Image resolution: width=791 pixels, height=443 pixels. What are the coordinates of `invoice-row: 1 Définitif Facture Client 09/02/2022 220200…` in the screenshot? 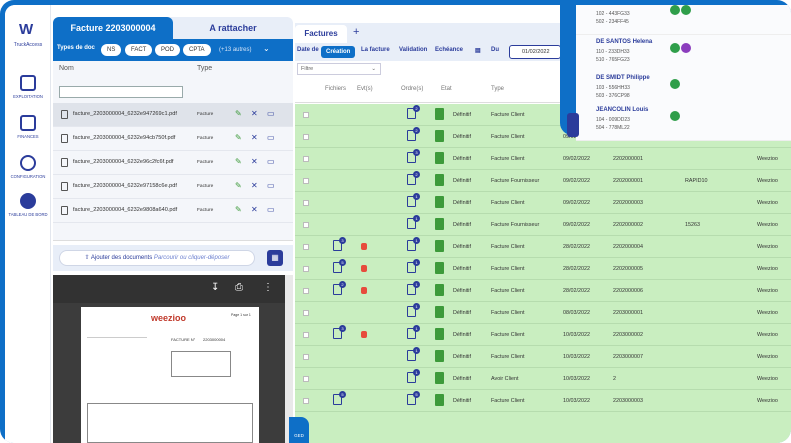 It's located at (543, 203).